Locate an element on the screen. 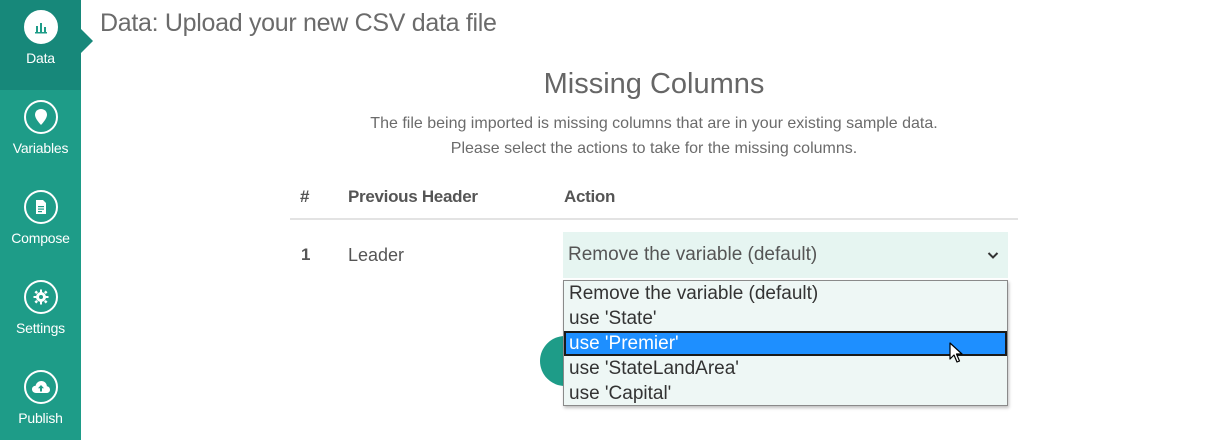 This screenshot has width=1220, height=440. sidebar: Data Variables Compose Settings Publish is located at coordinates (40, 220).